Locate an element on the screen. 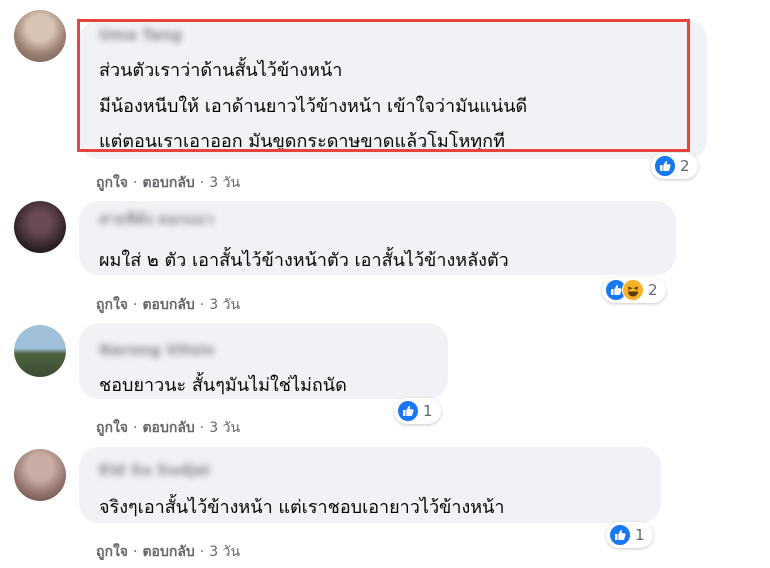 The height and width of the screenshot is (568, 770). haha-icon is located at coordinates (633, 290).